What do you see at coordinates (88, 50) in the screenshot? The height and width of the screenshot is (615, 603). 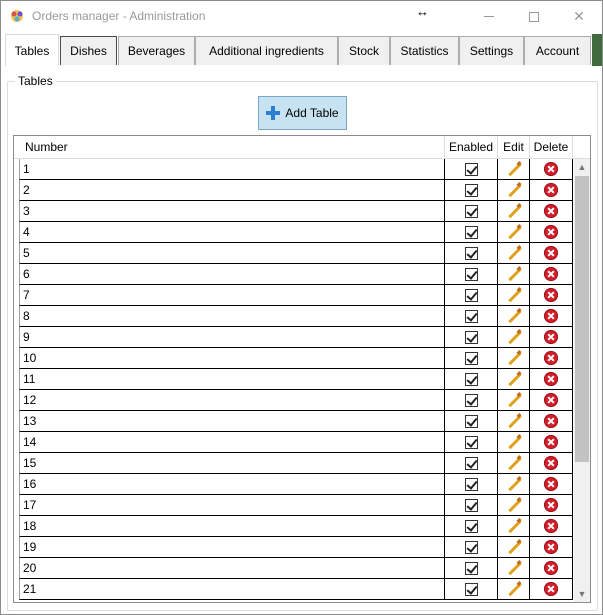 I see `tab-dishes: Dishes` at bounding box center [88, 50].